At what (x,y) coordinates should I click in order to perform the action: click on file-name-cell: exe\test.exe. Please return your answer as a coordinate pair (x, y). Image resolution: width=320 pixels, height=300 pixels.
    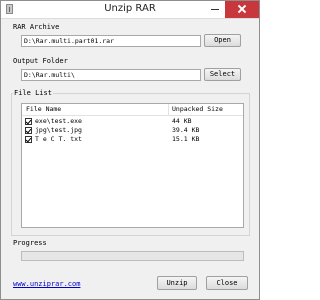
    Looking at the image, I should click on (58, 121).